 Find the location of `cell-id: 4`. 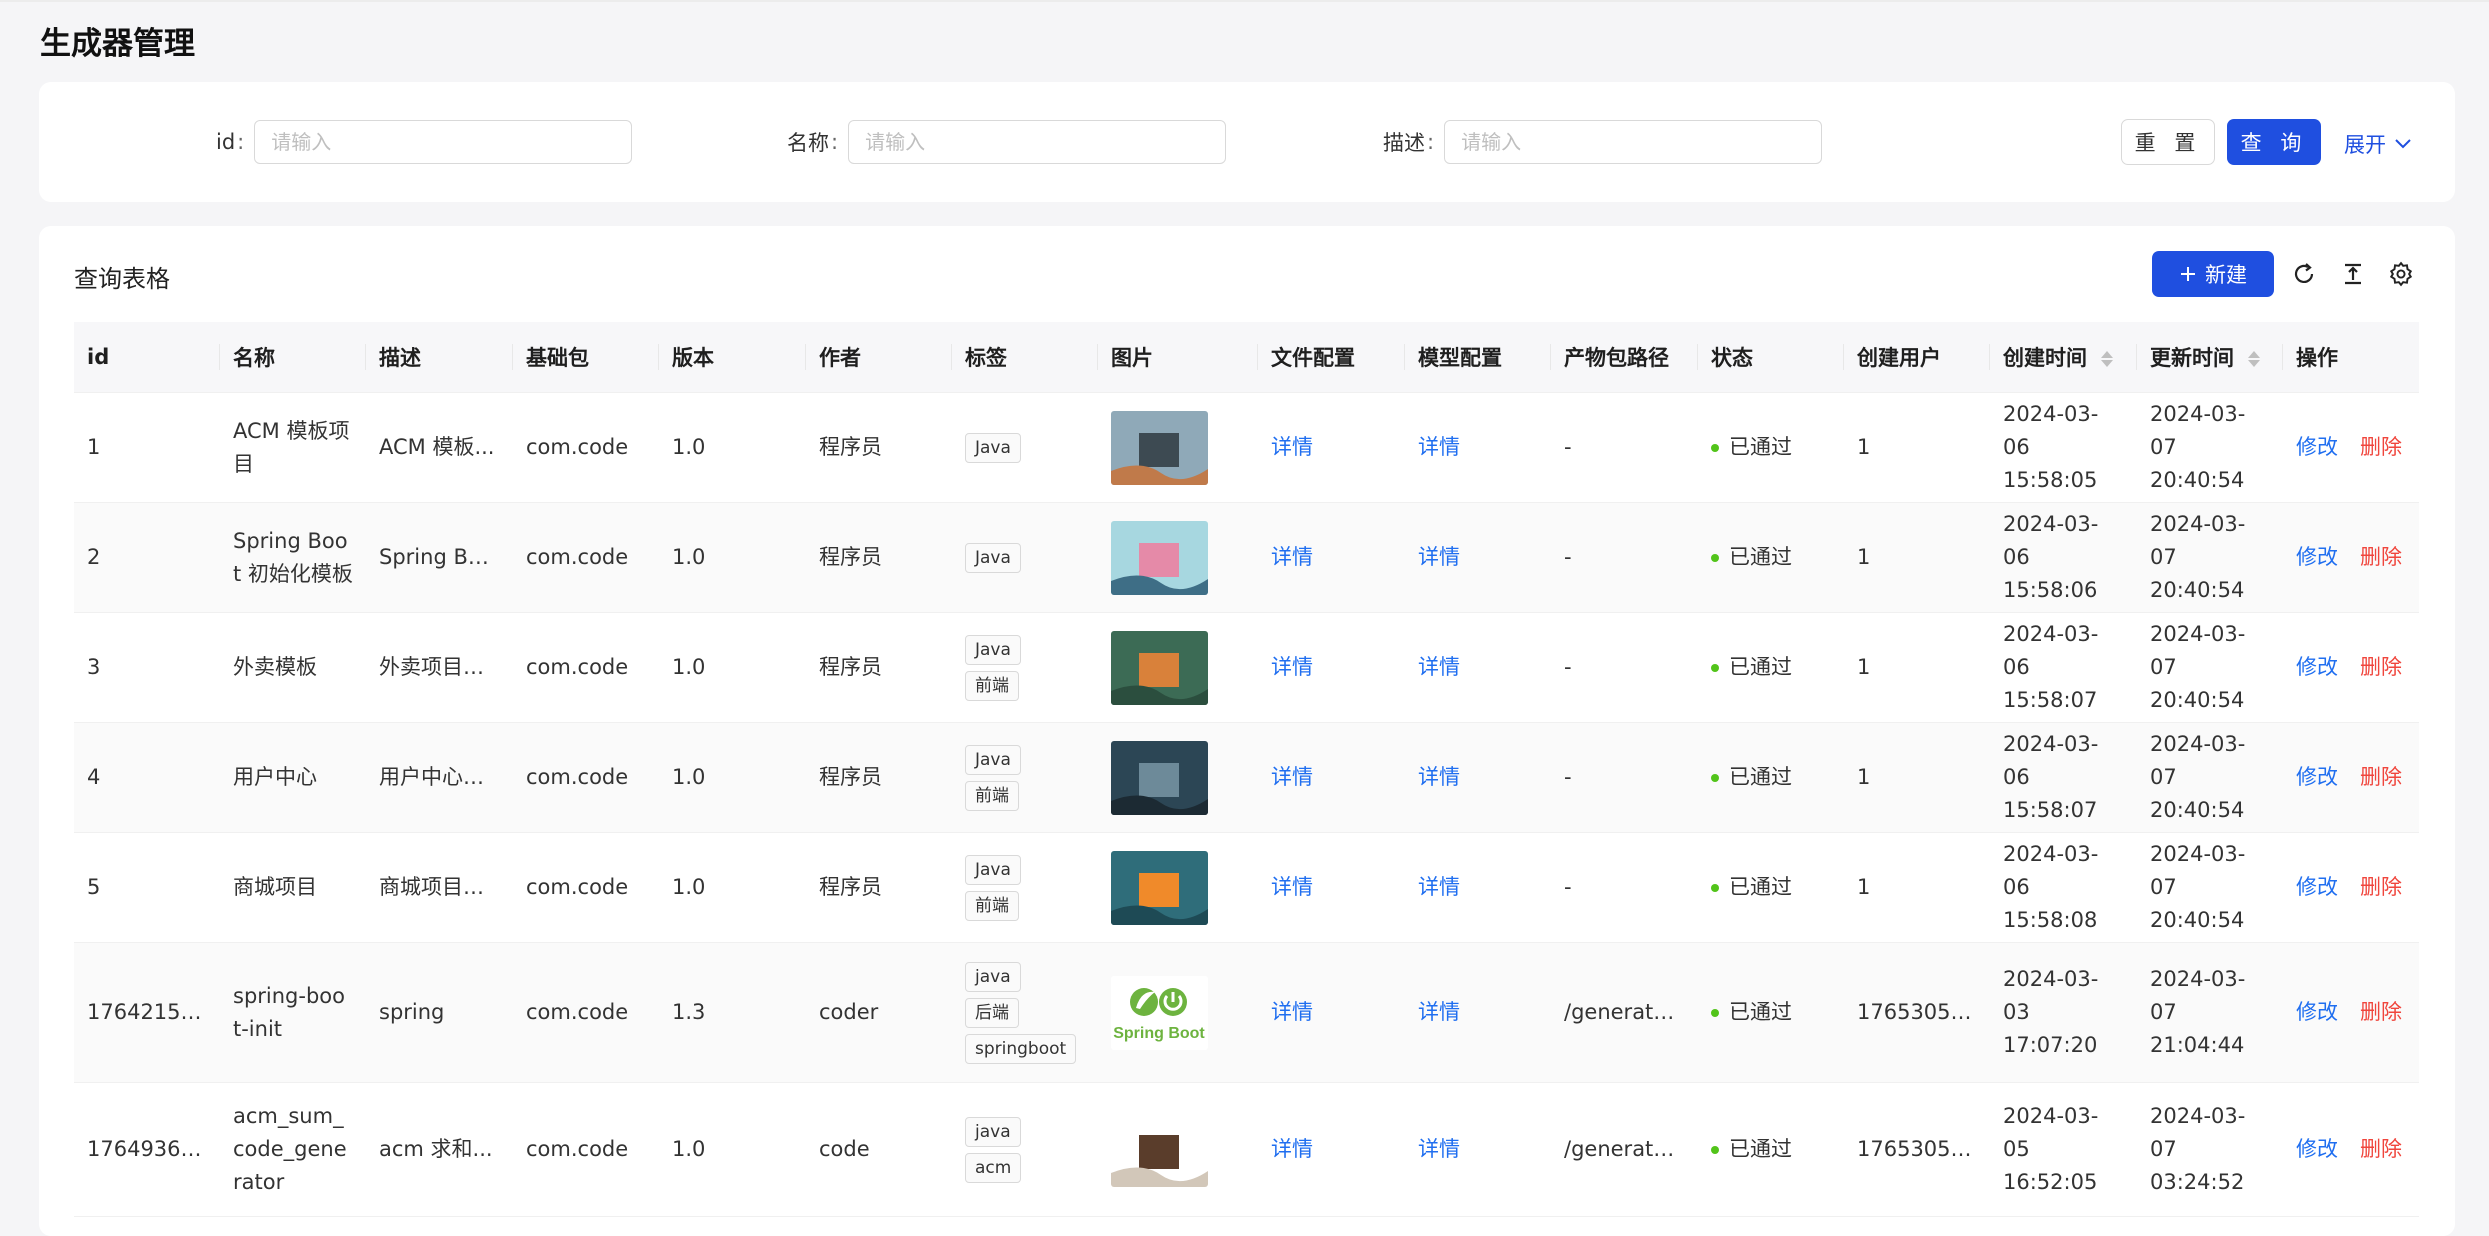

cell-id: 4 is located at coordinates (94, 777).